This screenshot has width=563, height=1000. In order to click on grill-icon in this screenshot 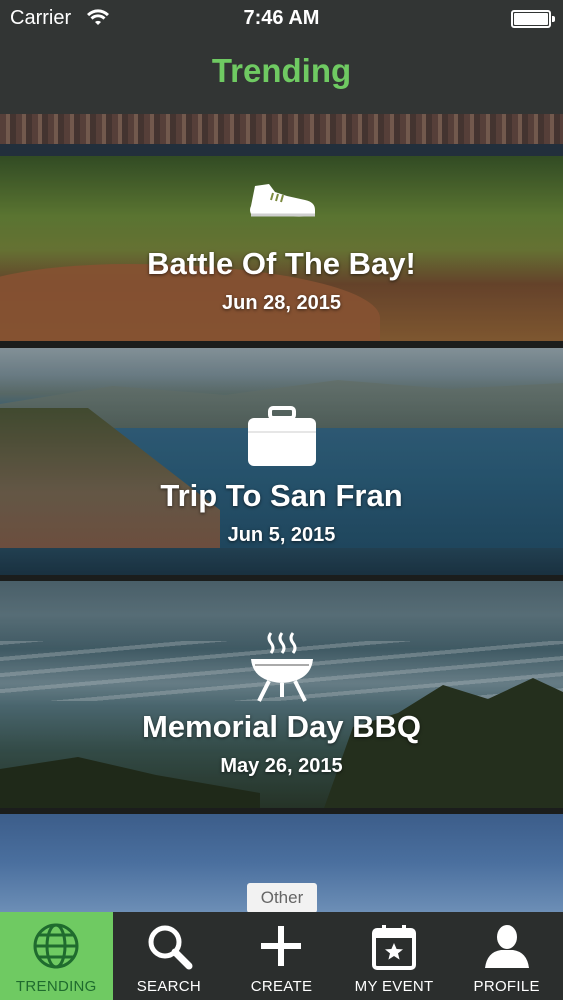, I will do `click(281, 667)`.